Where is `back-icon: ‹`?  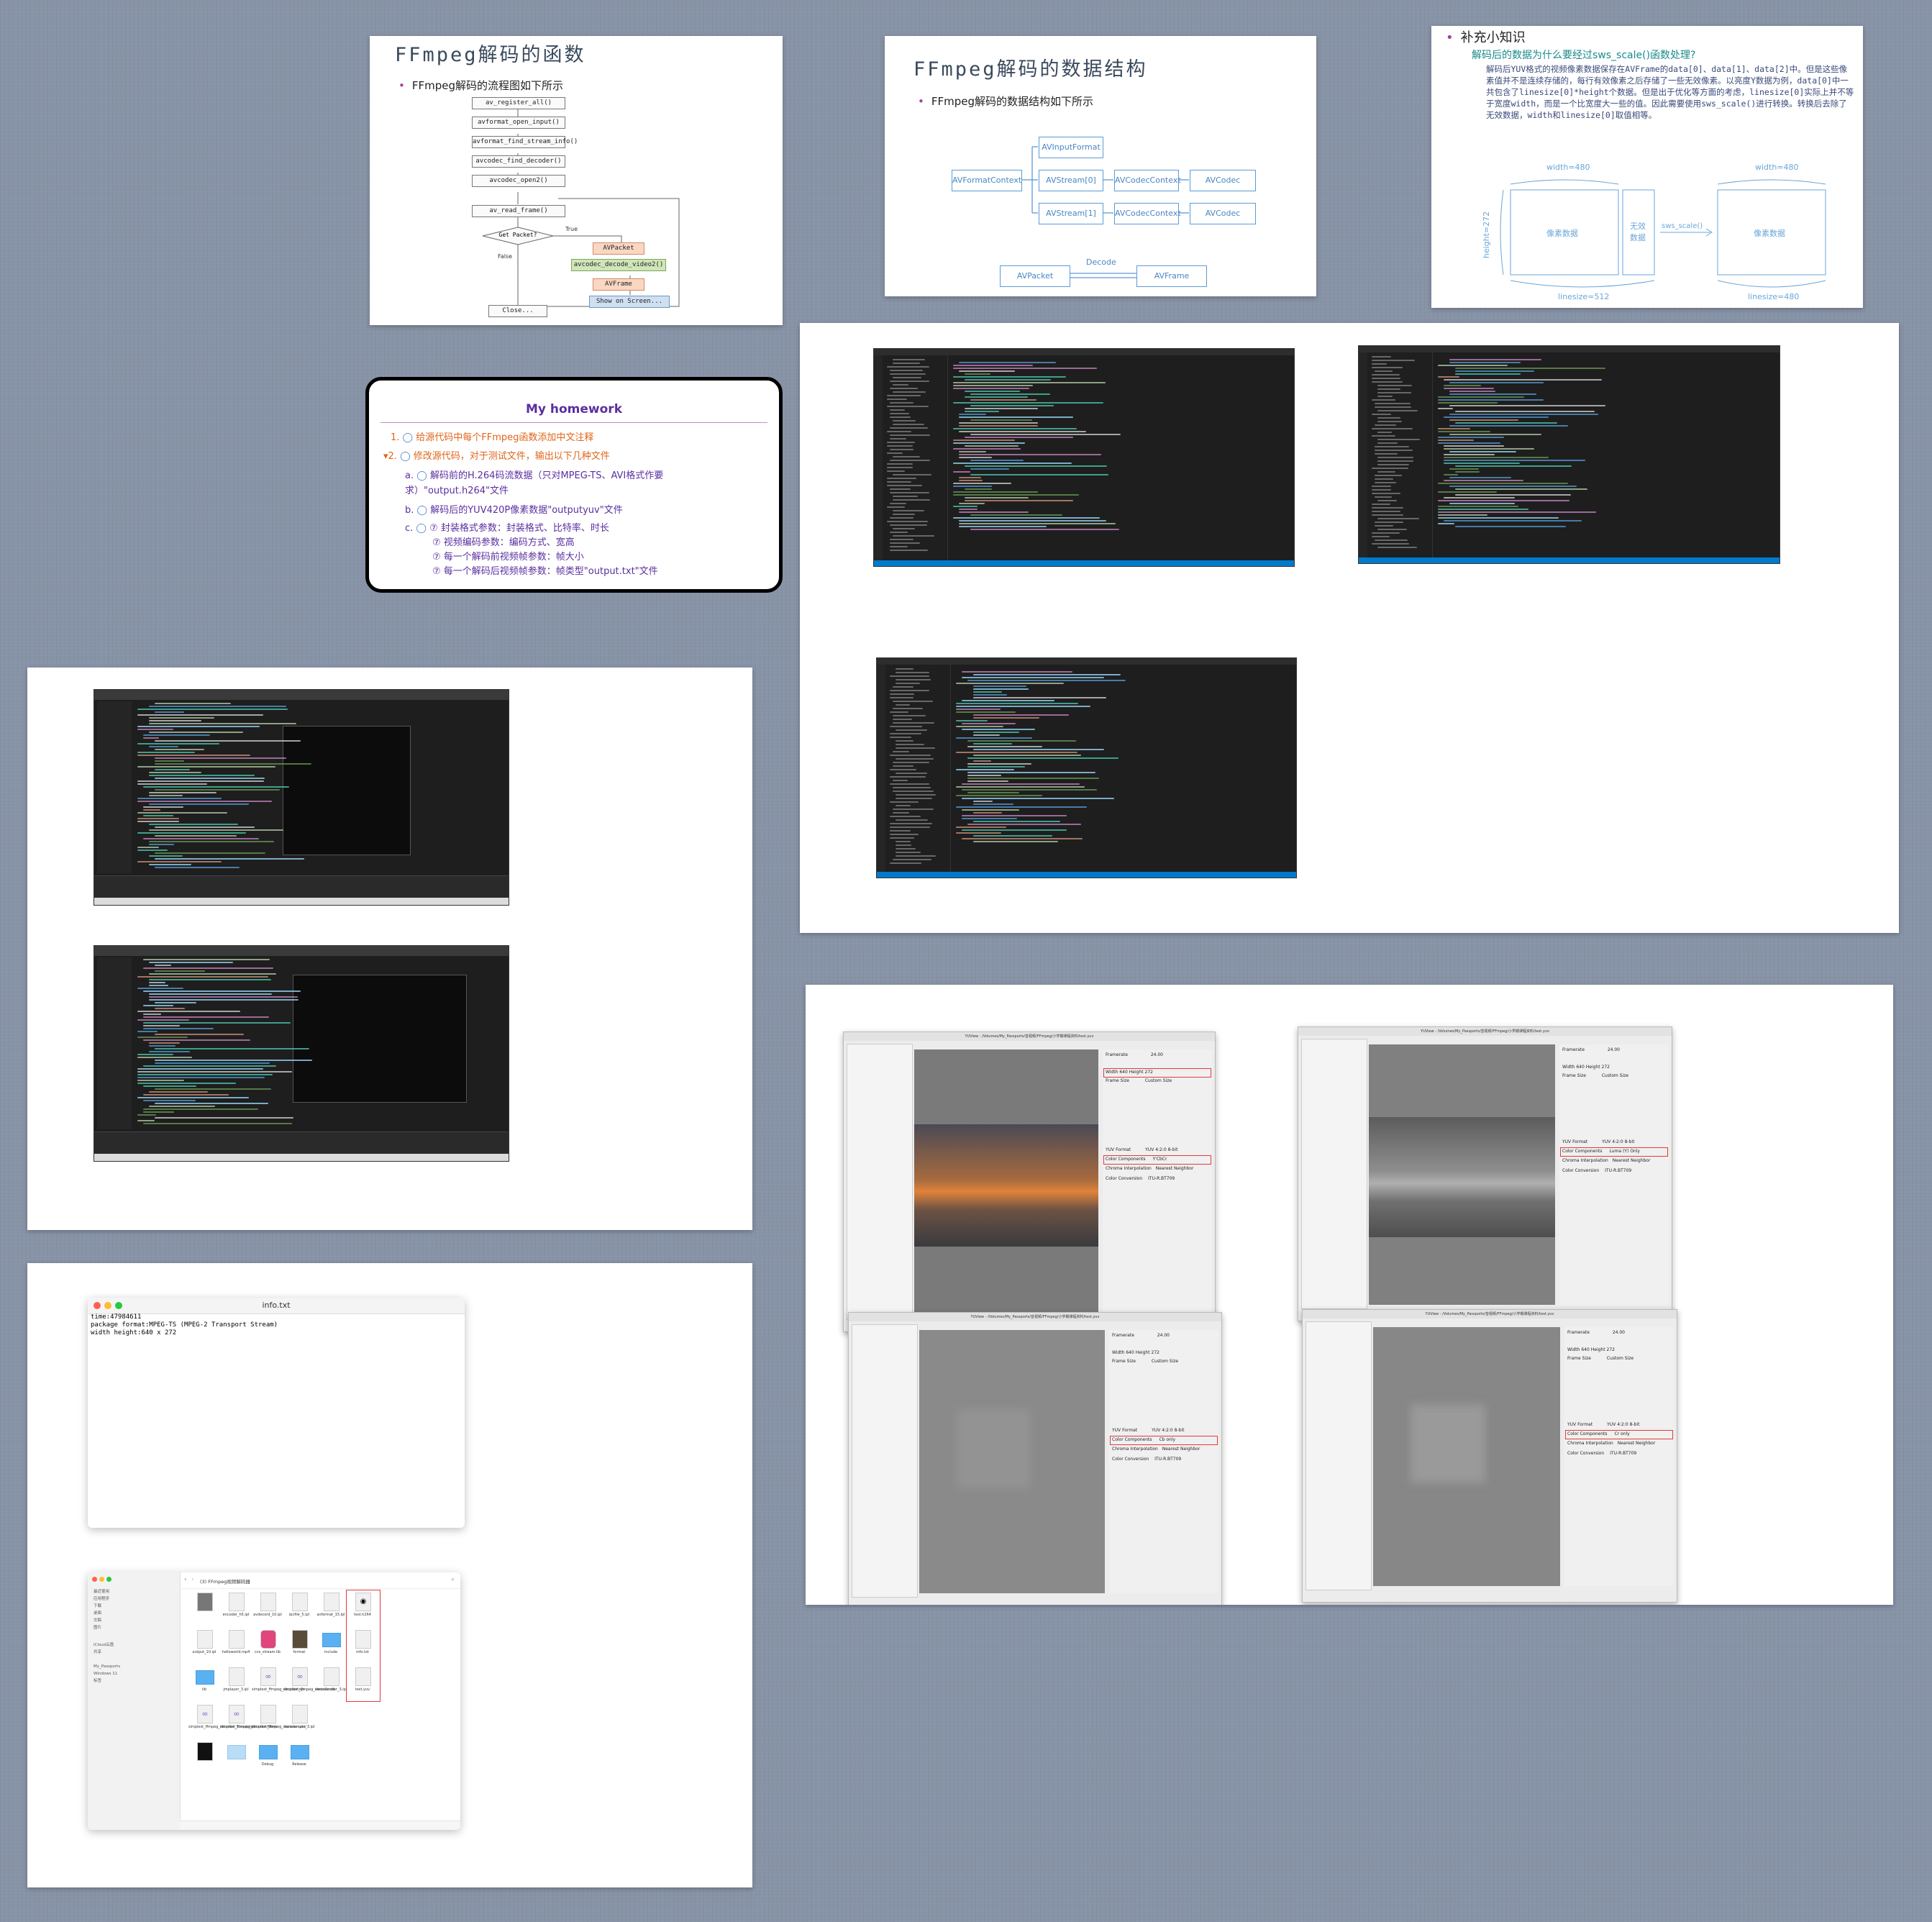 back-icon: ‹ is located at coordinates (185, 1579).